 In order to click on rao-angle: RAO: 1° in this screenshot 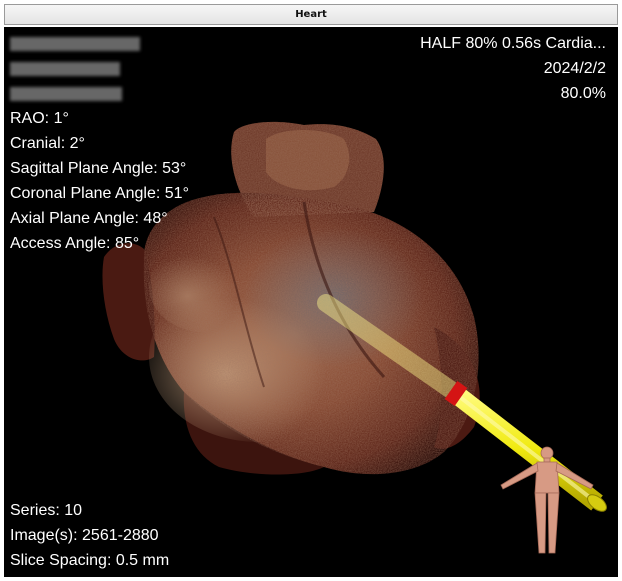, I will do `click(39, 118)`.